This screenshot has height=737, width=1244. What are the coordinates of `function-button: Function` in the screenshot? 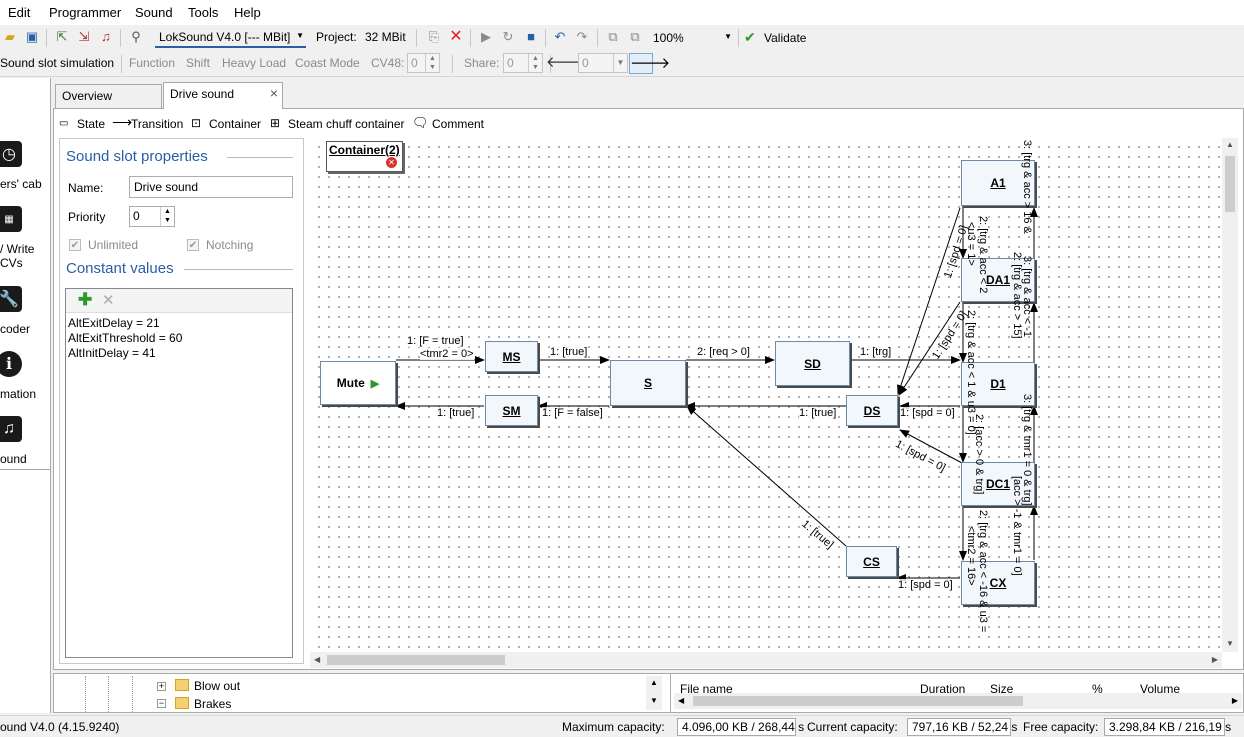 It's located at (152, 63).